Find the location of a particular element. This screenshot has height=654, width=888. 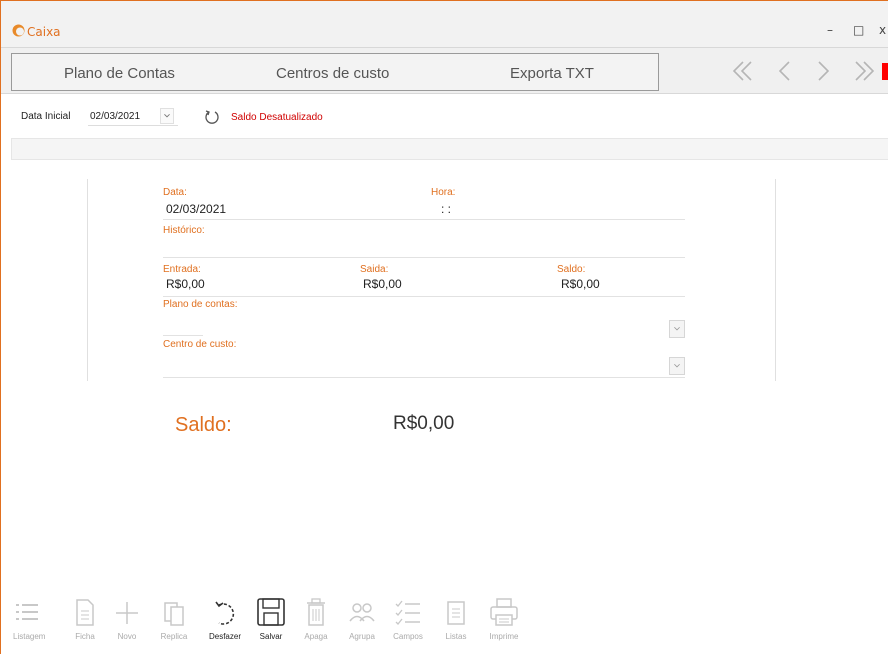

saldo-label: Saldo: is located at coordinates (571, 269).